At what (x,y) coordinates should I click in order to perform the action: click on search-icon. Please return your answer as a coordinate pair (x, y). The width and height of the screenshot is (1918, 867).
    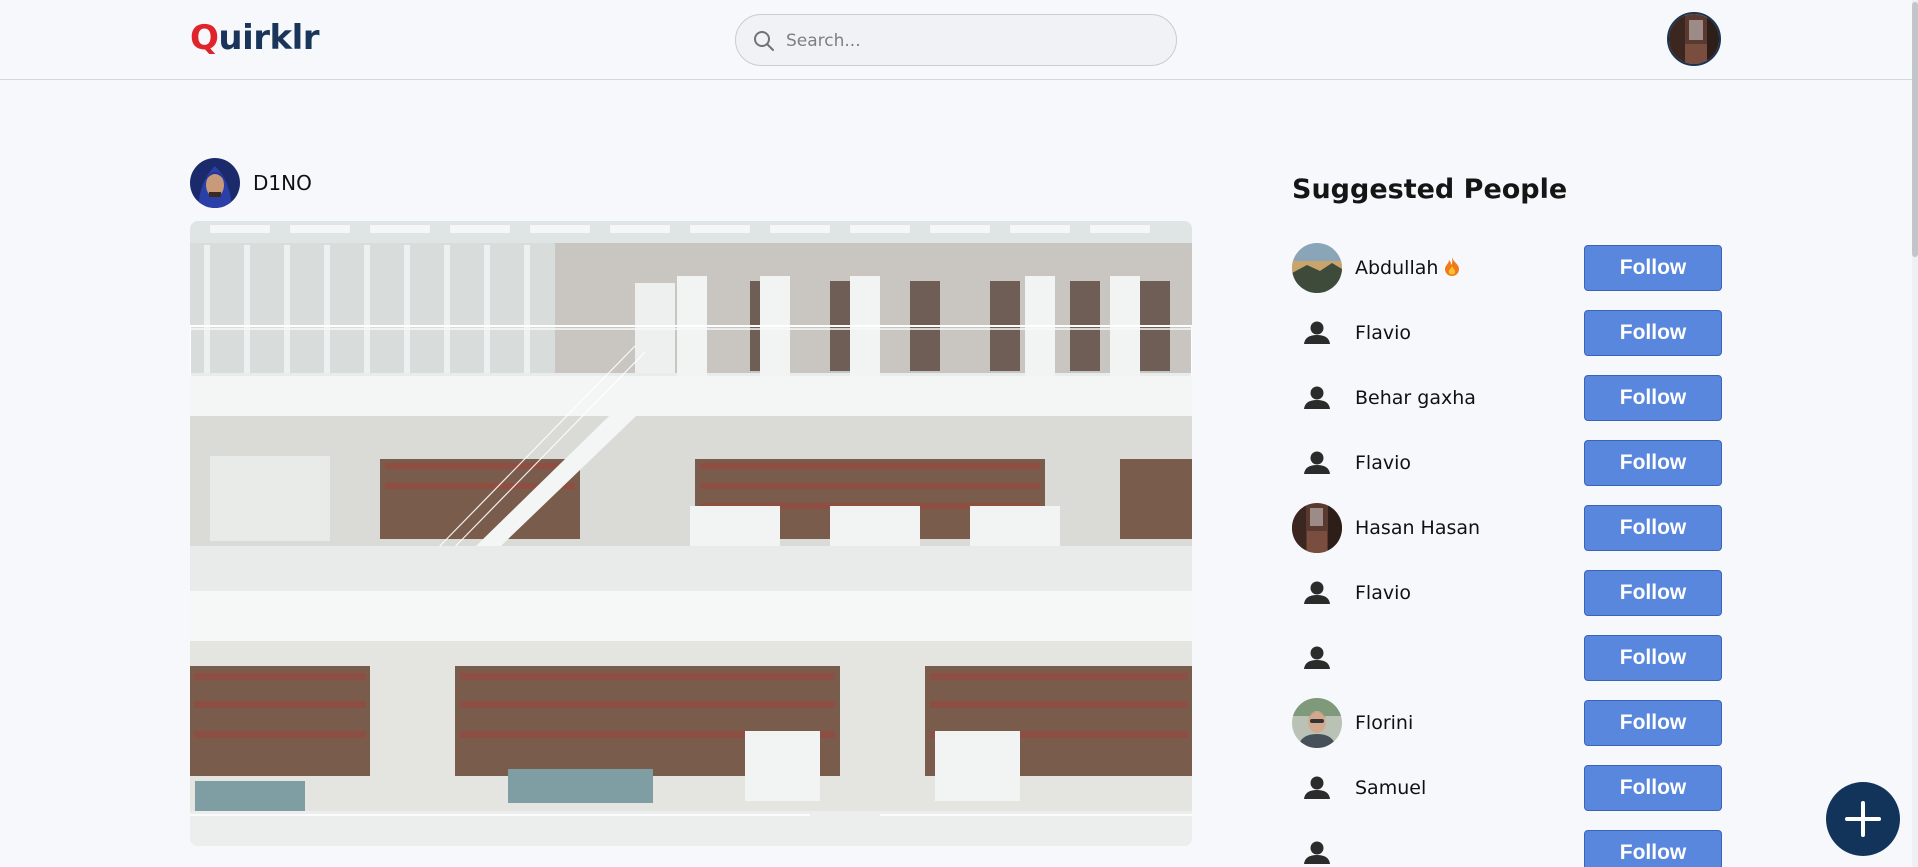
    Looking at the image, I should click on (764, 41).